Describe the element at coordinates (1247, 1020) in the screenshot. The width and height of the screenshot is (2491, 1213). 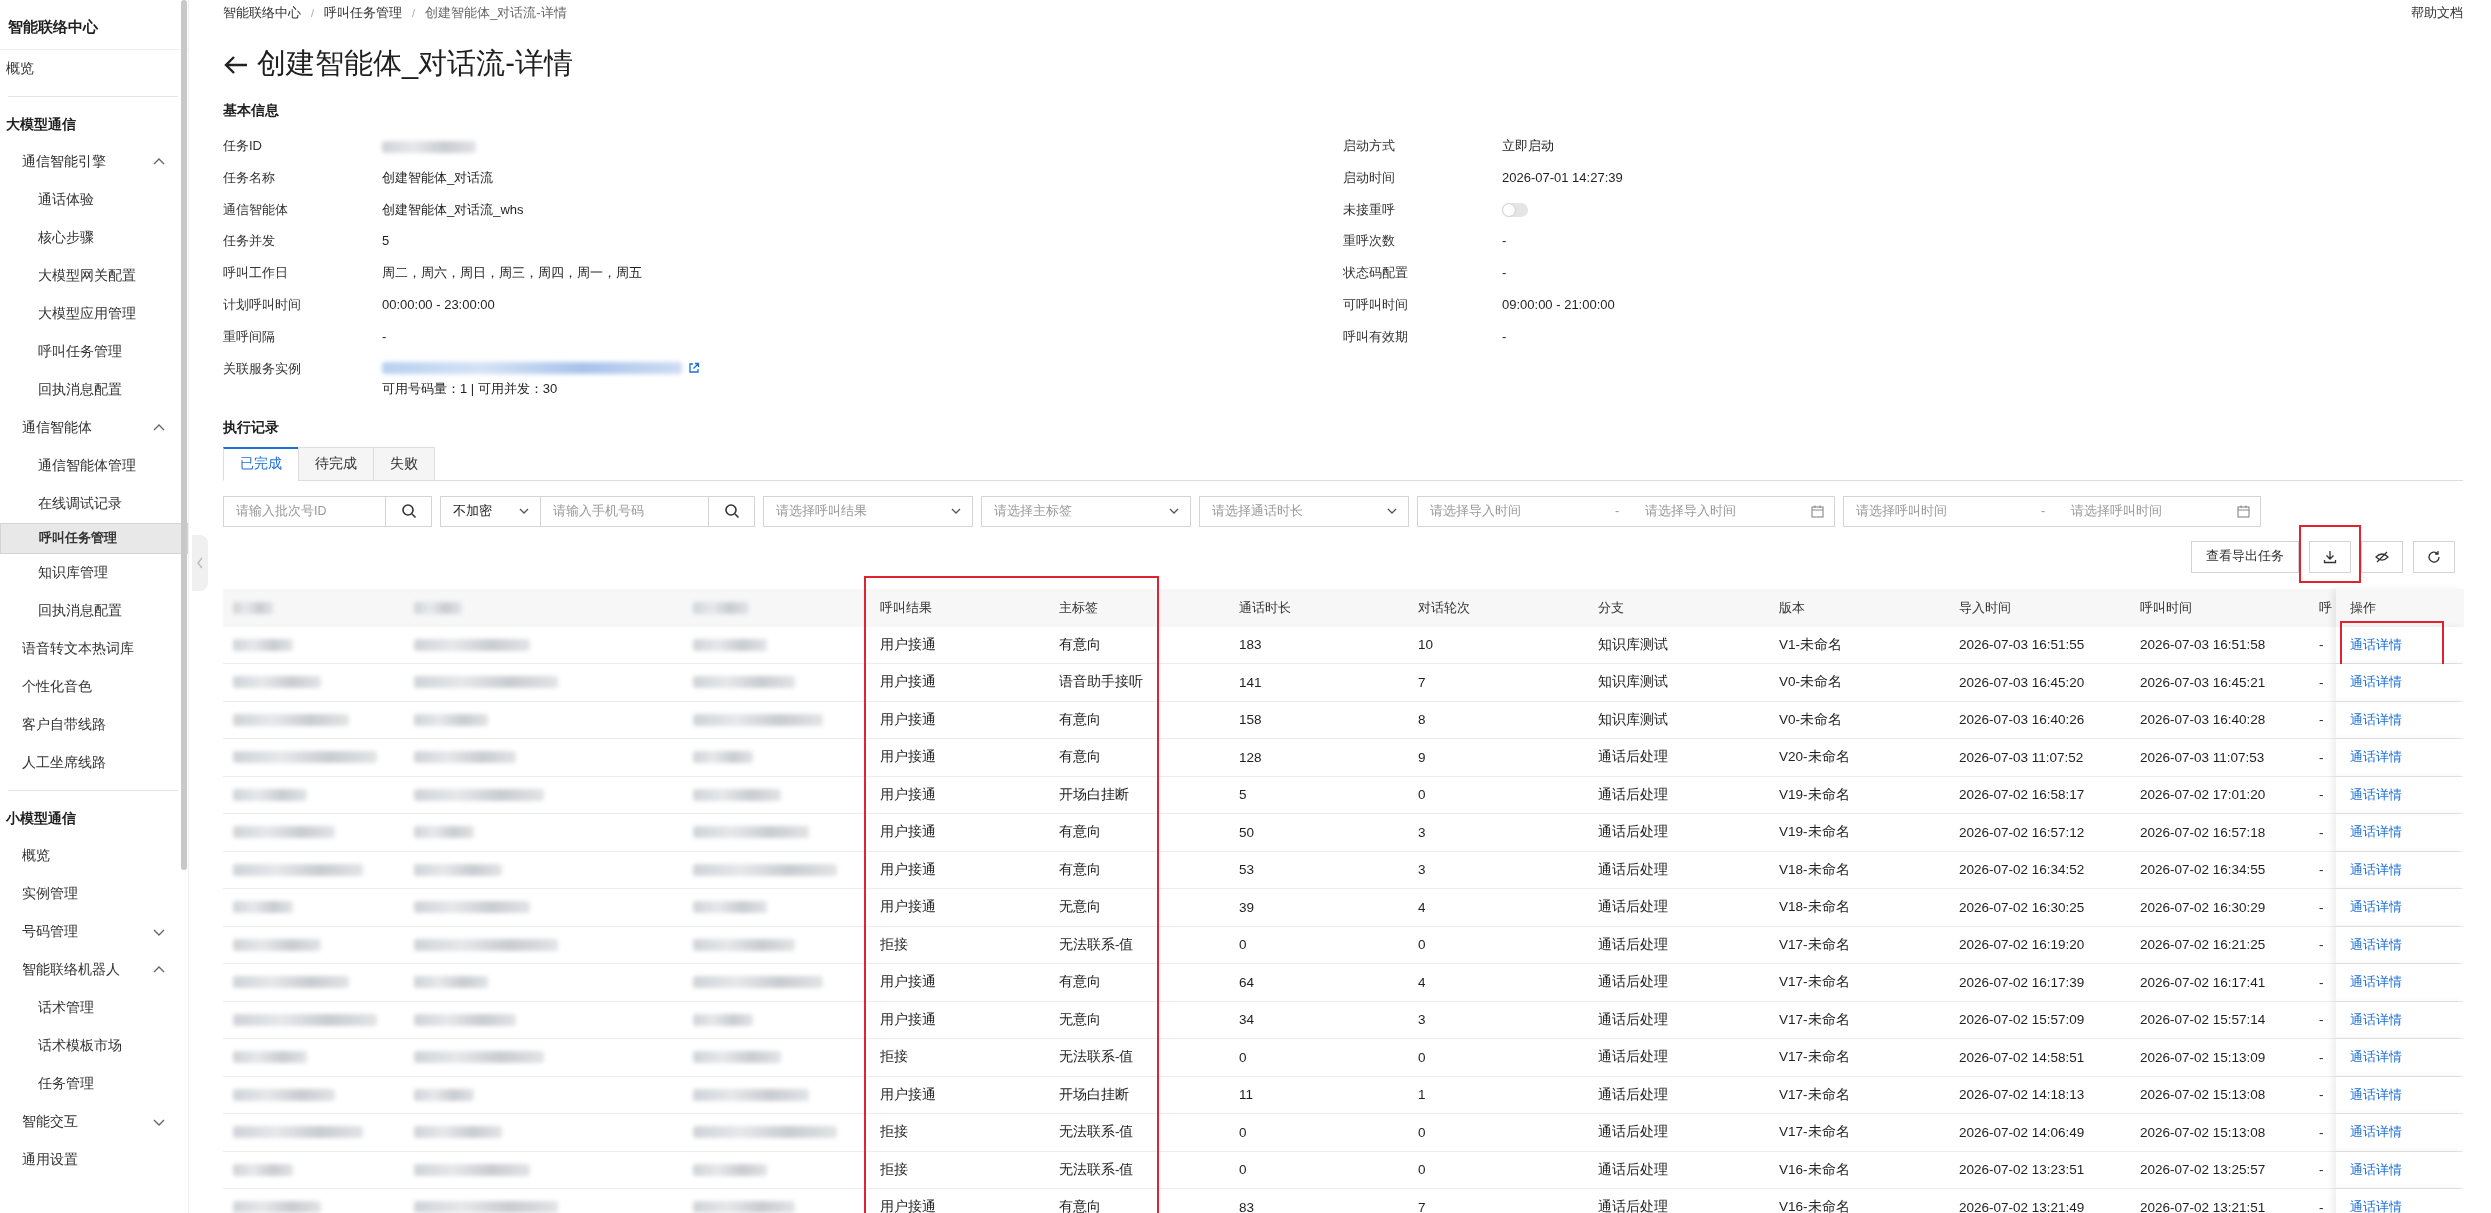
I see `table-cell: 34` at that location.